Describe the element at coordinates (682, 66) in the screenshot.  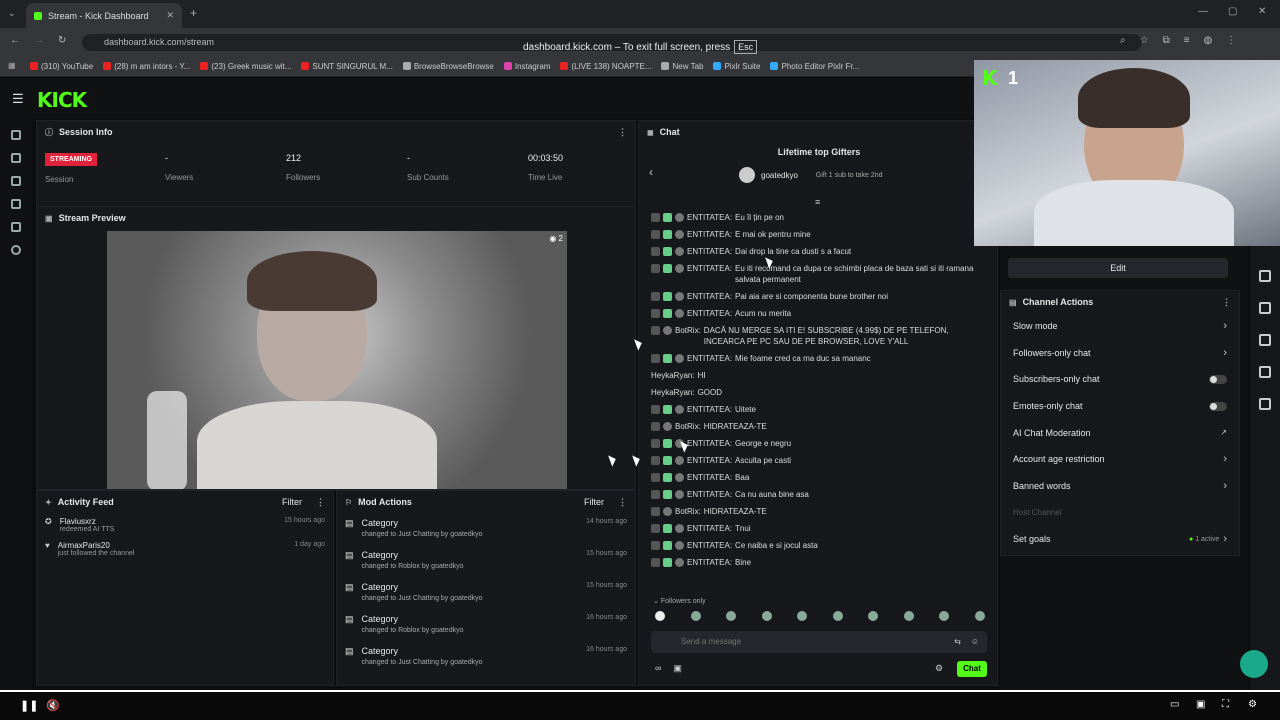
I see `bookmark-item: New Tab` at that location.